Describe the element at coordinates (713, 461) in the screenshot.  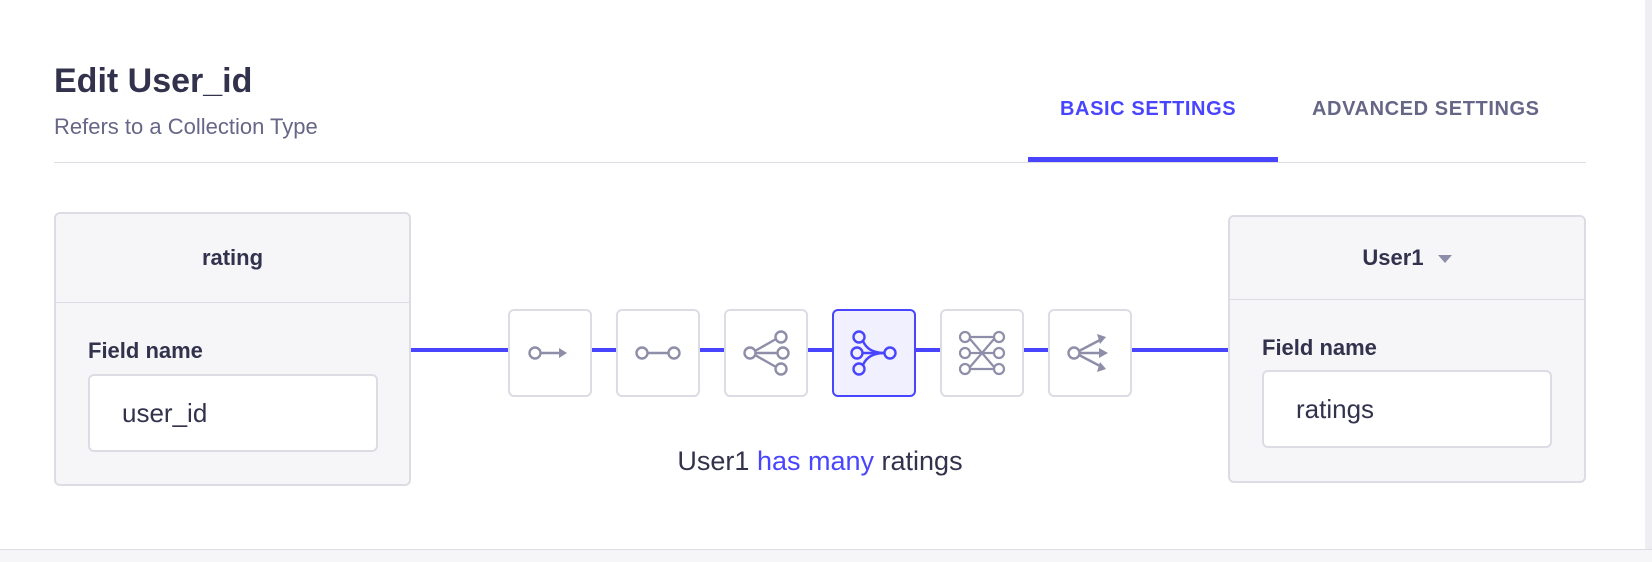
I see `relation-subject: User1` at that location.